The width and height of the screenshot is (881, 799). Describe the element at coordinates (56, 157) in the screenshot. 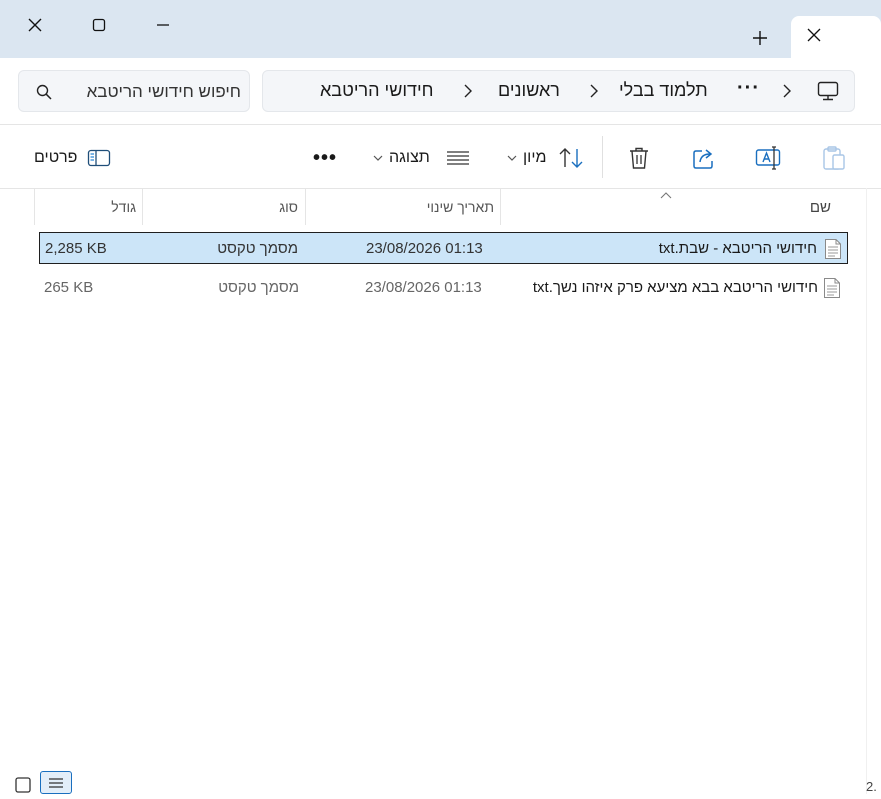

I see `details-label: פרטים` at that location.